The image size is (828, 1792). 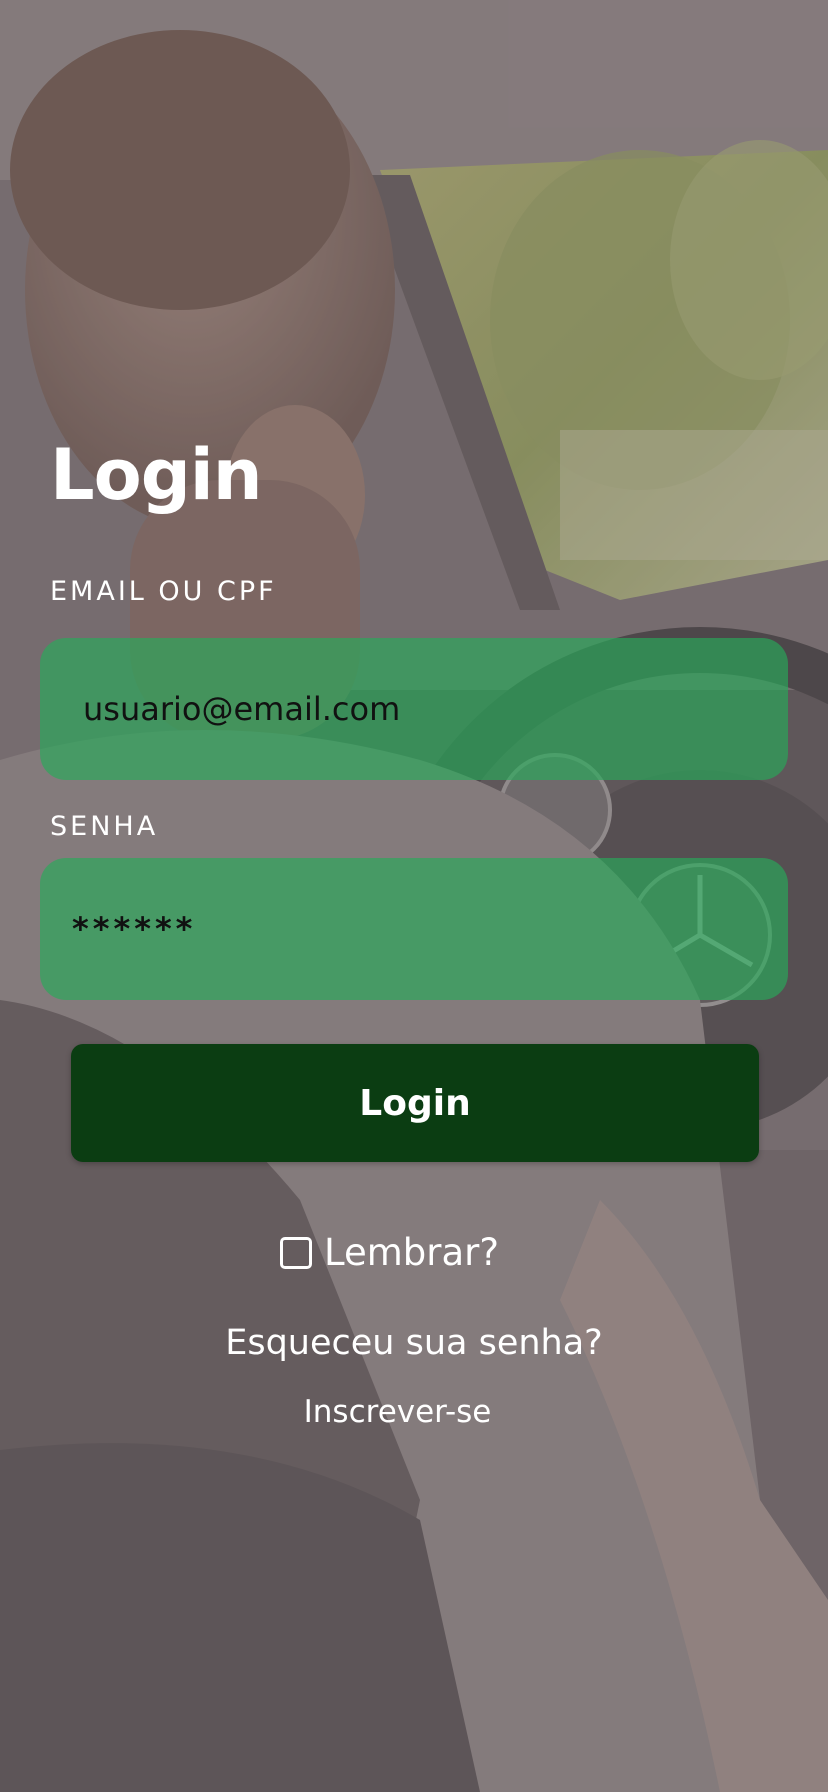 I want to click on password-field-value: ******, so click(x=134, y=929).